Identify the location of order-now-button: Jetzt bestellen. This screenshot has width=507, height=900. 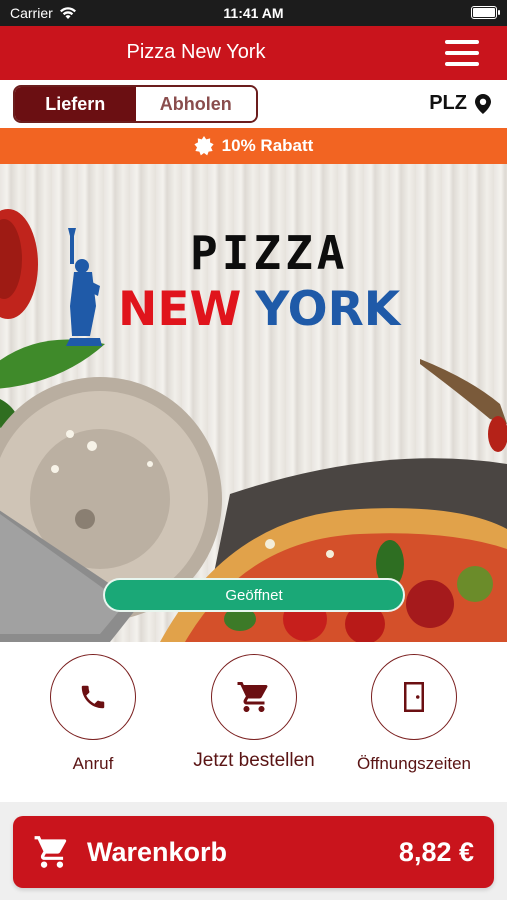
(254, 713).